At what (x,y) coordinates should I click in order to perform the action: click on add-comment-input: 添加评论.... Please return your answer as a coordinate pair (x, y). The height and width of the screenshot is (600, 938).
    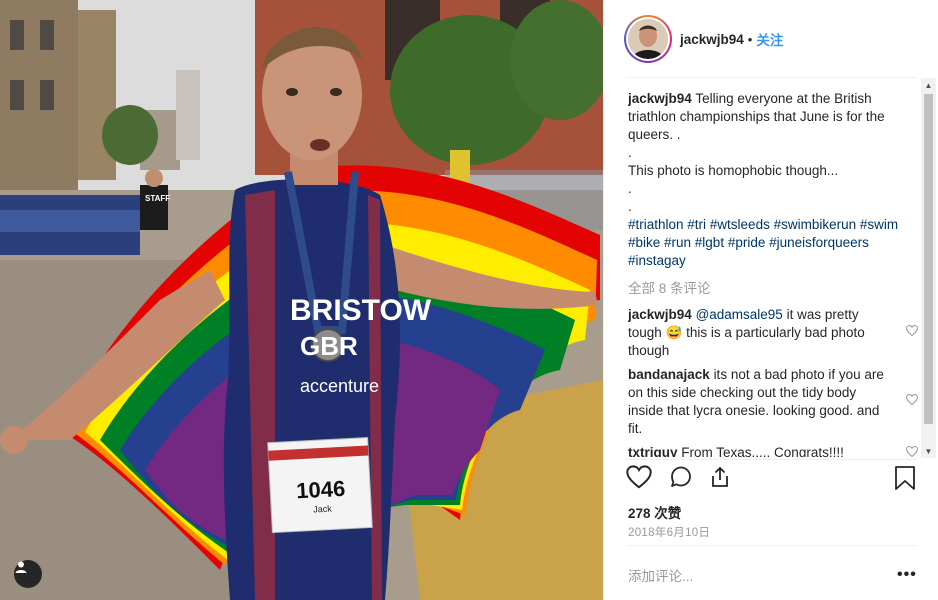
    Looking at the image, I should click on (753, 575).